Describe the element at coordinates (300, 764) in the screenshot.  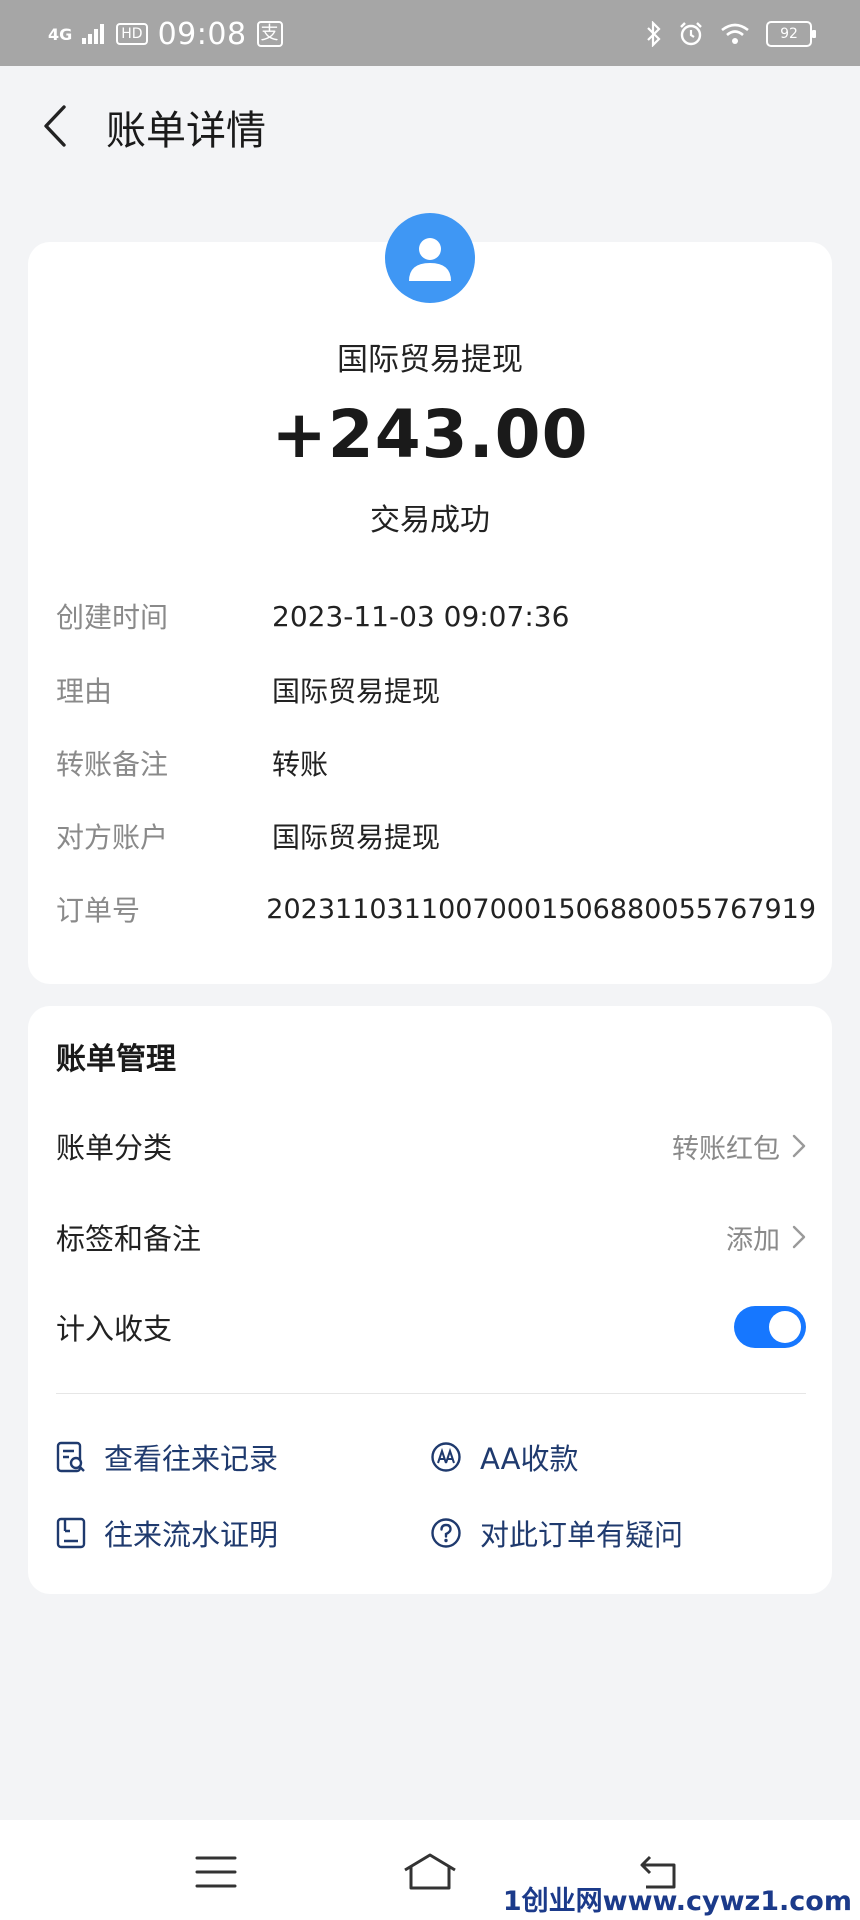
I see `detail-value: 转账` at that location.